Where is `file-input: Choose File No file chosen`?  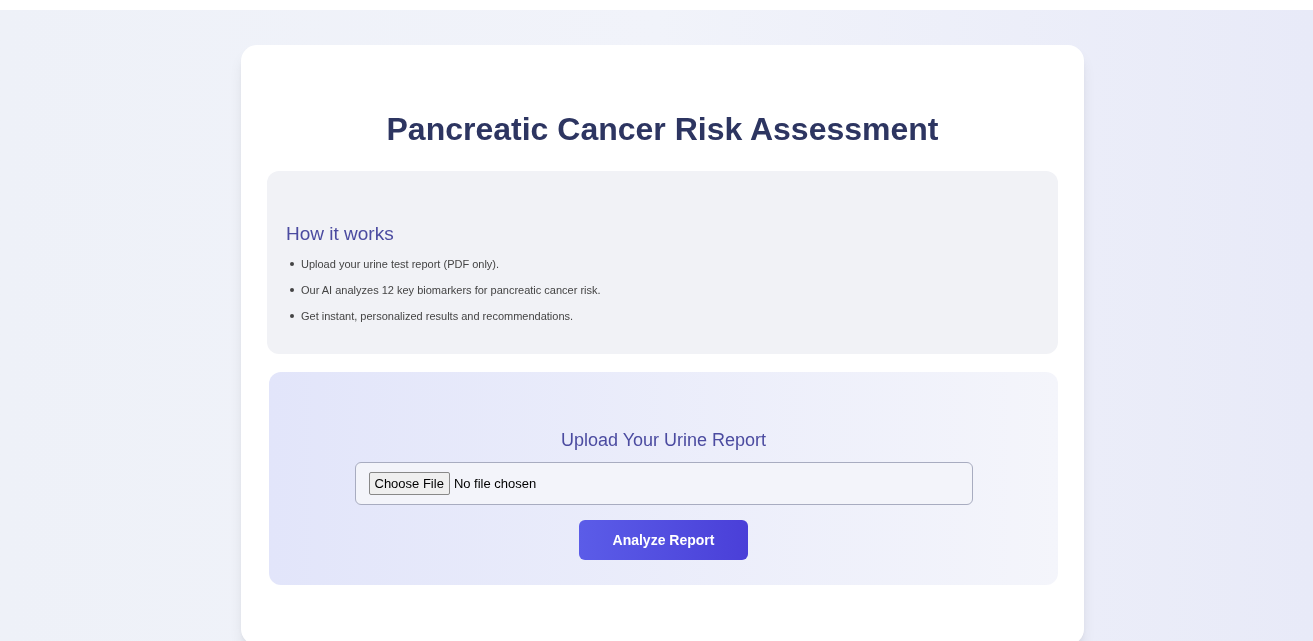
file-input: Choose File No file chosen is located at coordinates (663, 483).